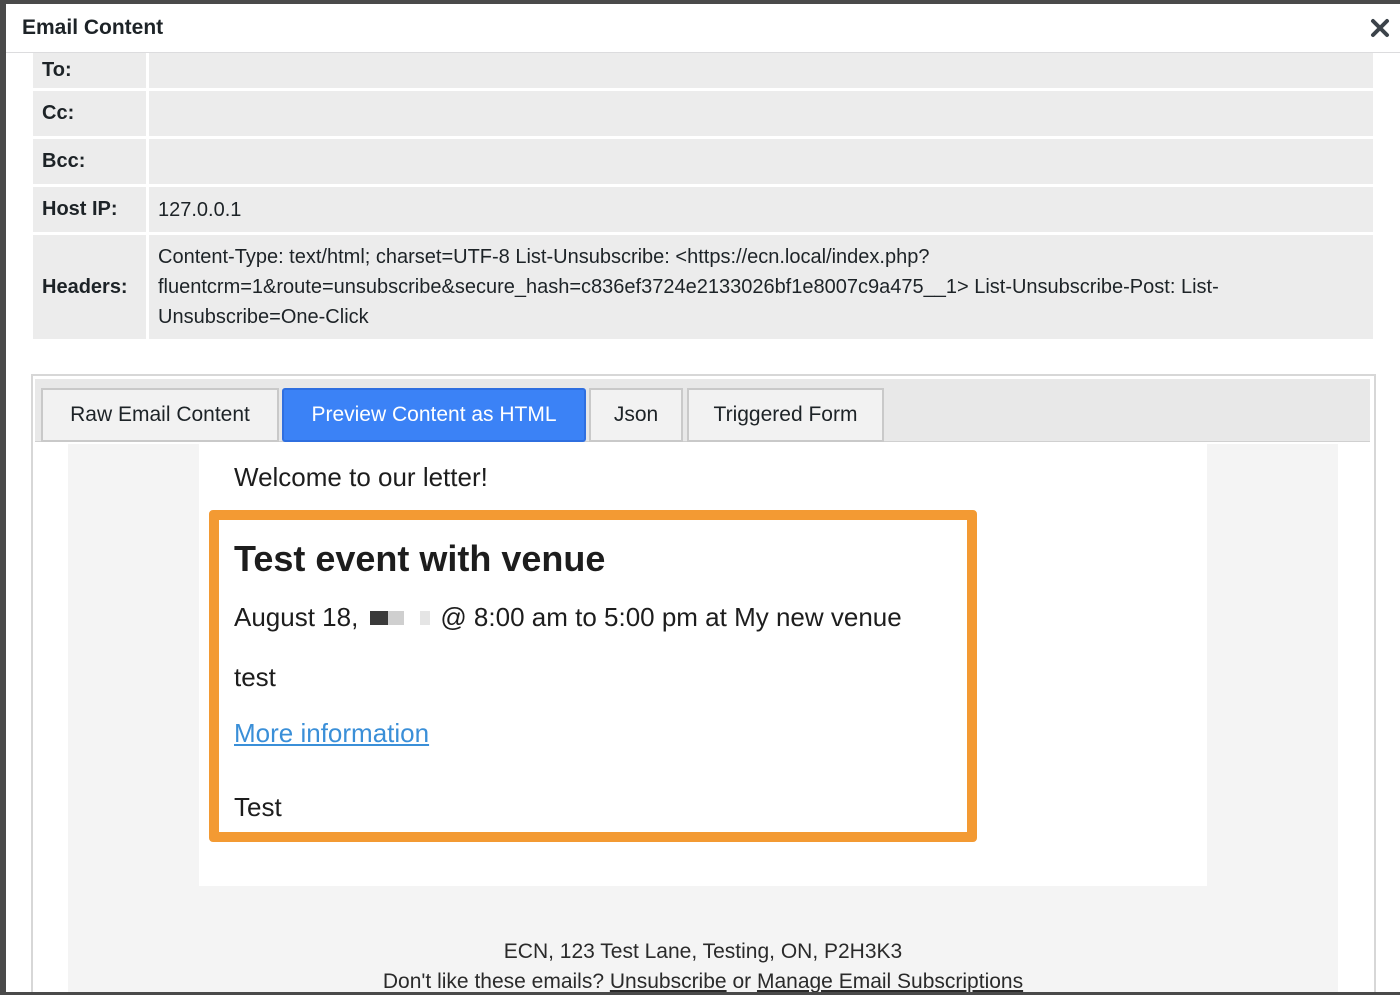  I want to click on event-title: Test event with venue, so click(420, 558).